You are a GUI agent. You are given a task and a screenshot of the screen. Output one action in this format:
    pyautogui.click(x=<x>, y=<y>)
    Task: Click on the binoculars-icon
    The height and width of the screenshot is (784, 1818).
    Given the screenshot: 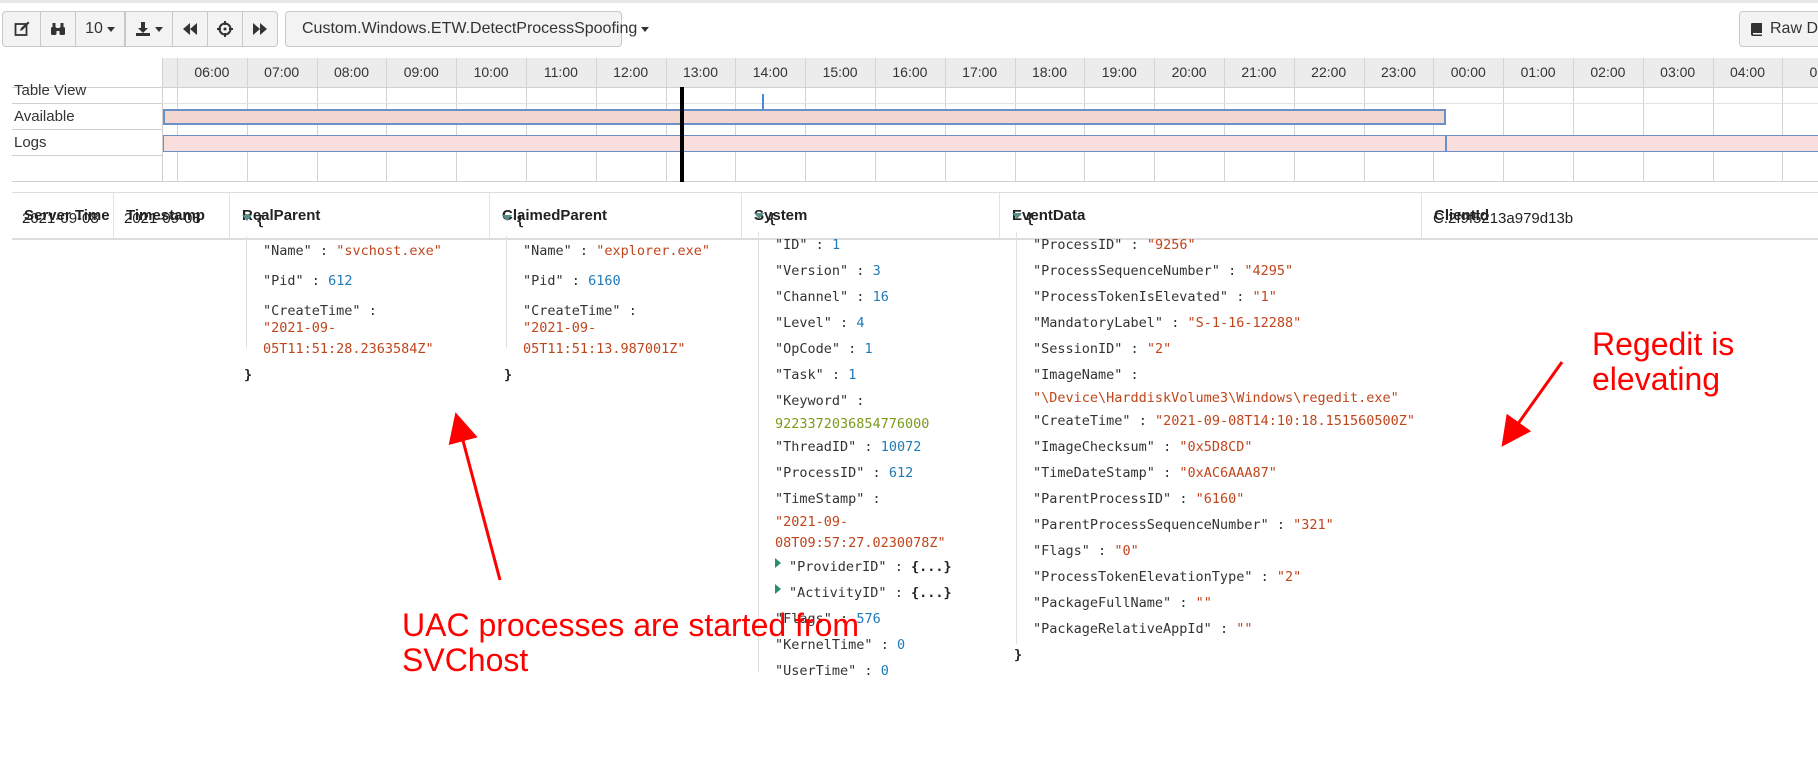 What is the action you would take?
    pyautogui.click(x=58, y=29)
    